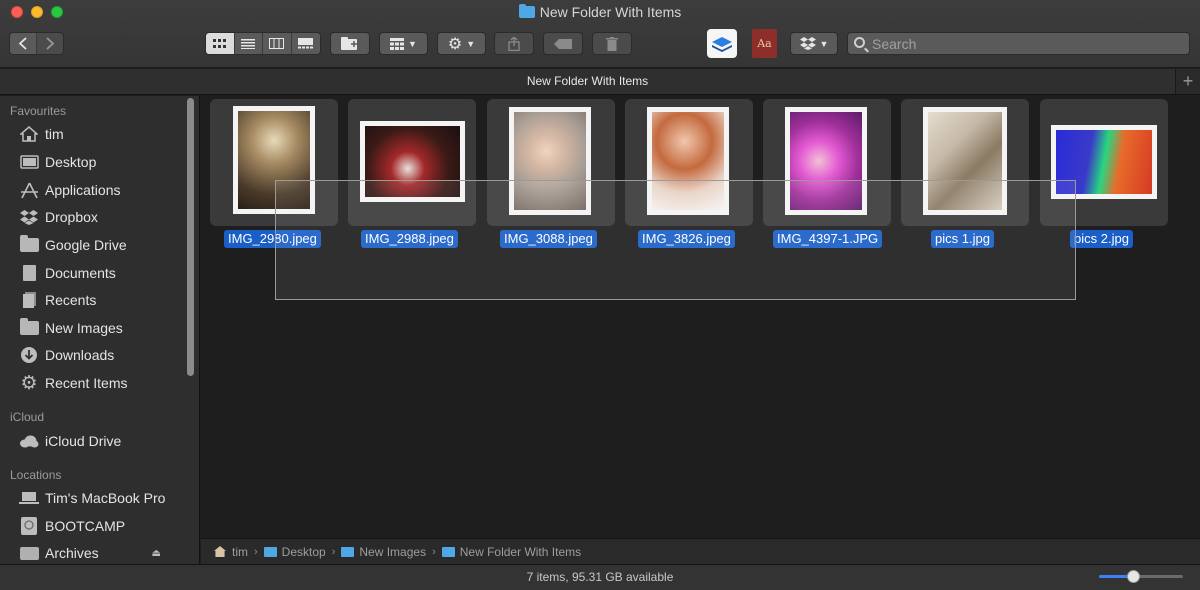 The image size is (1200, 590). I want to click on path-crumb-new-images: New Images, so click(383, 552).